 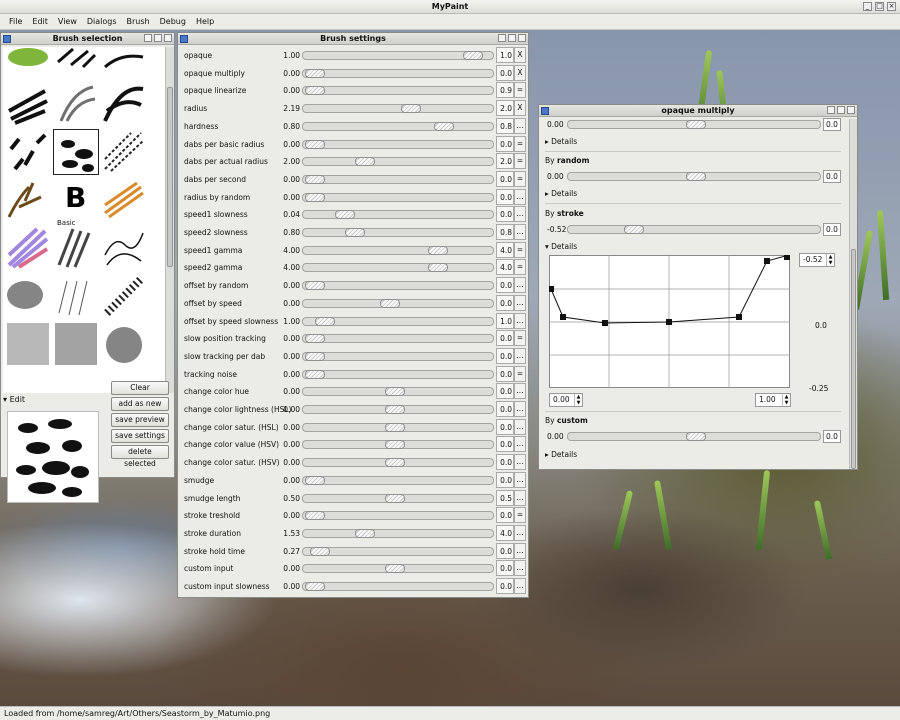 I want to click on custom-value-box: 0.0, so click(x=832, y=436).